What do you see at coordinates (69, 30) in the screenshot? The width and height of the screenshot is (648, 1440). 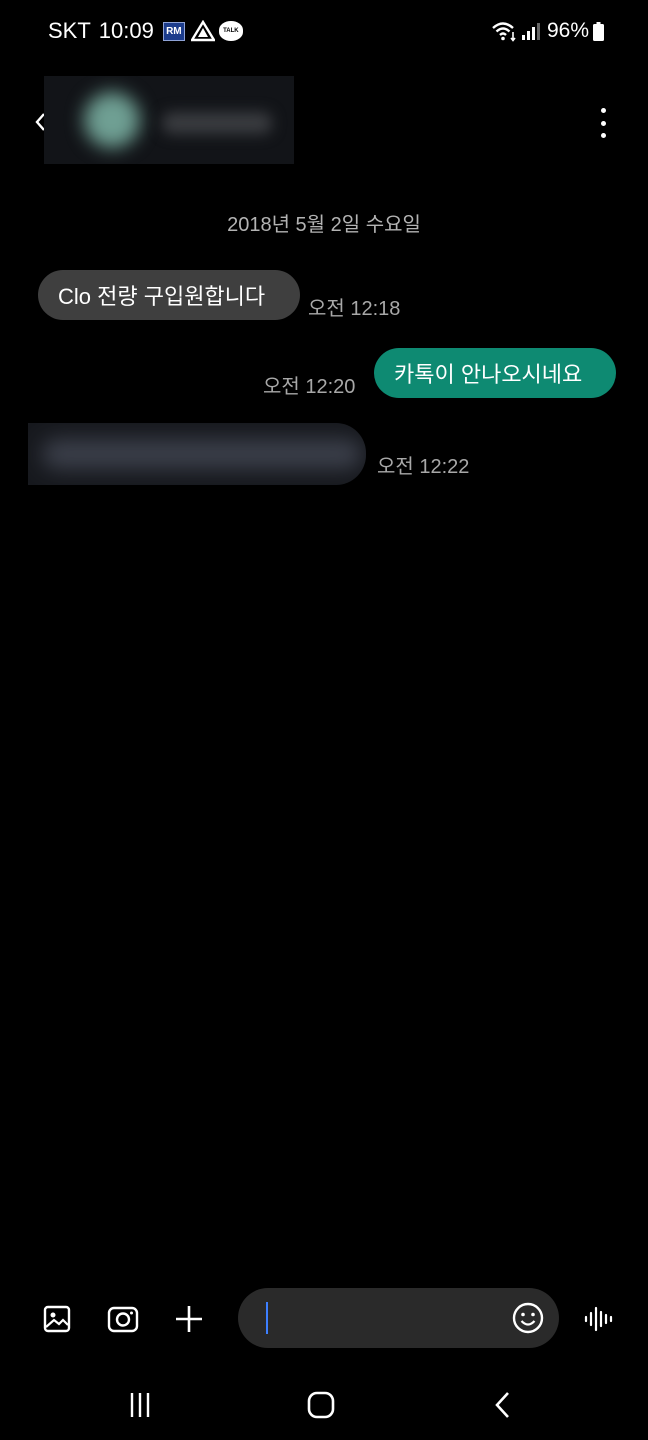 I see `carrier-name: SKT` at bounding box center [69, 30].